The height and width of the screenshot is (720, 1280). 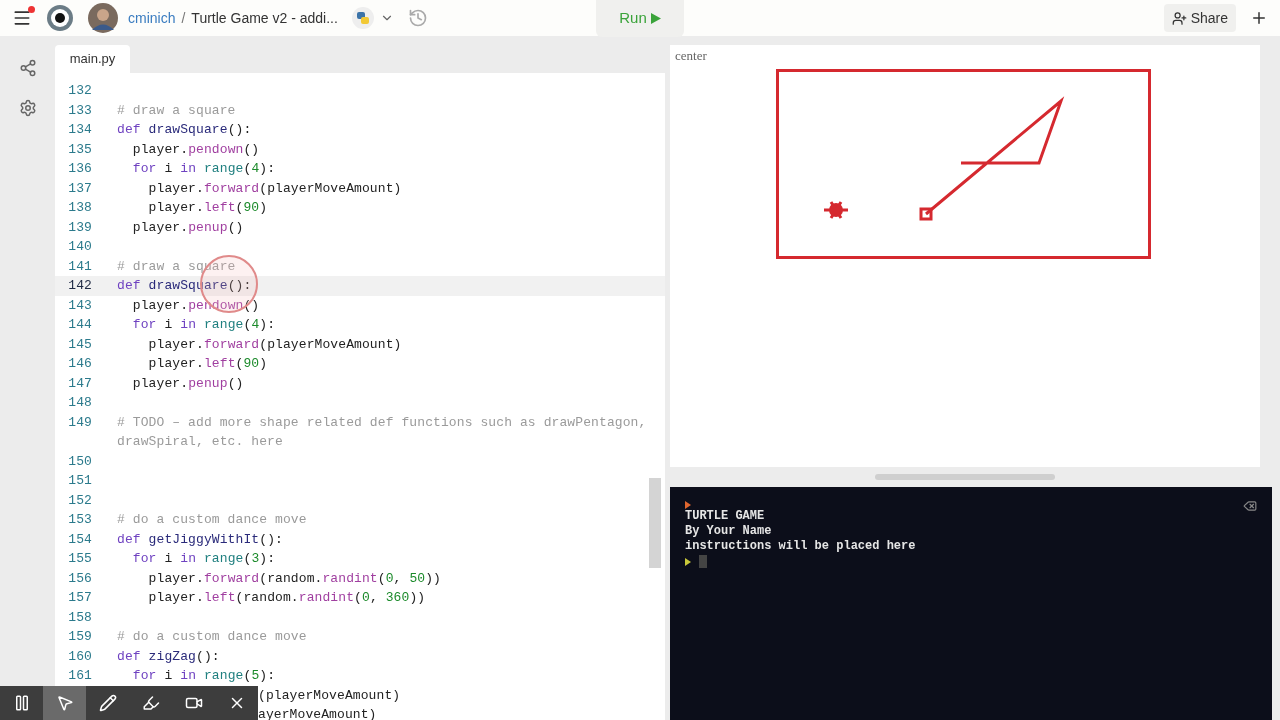 I want to click on line-number: 149, so click(x=80, y=422).